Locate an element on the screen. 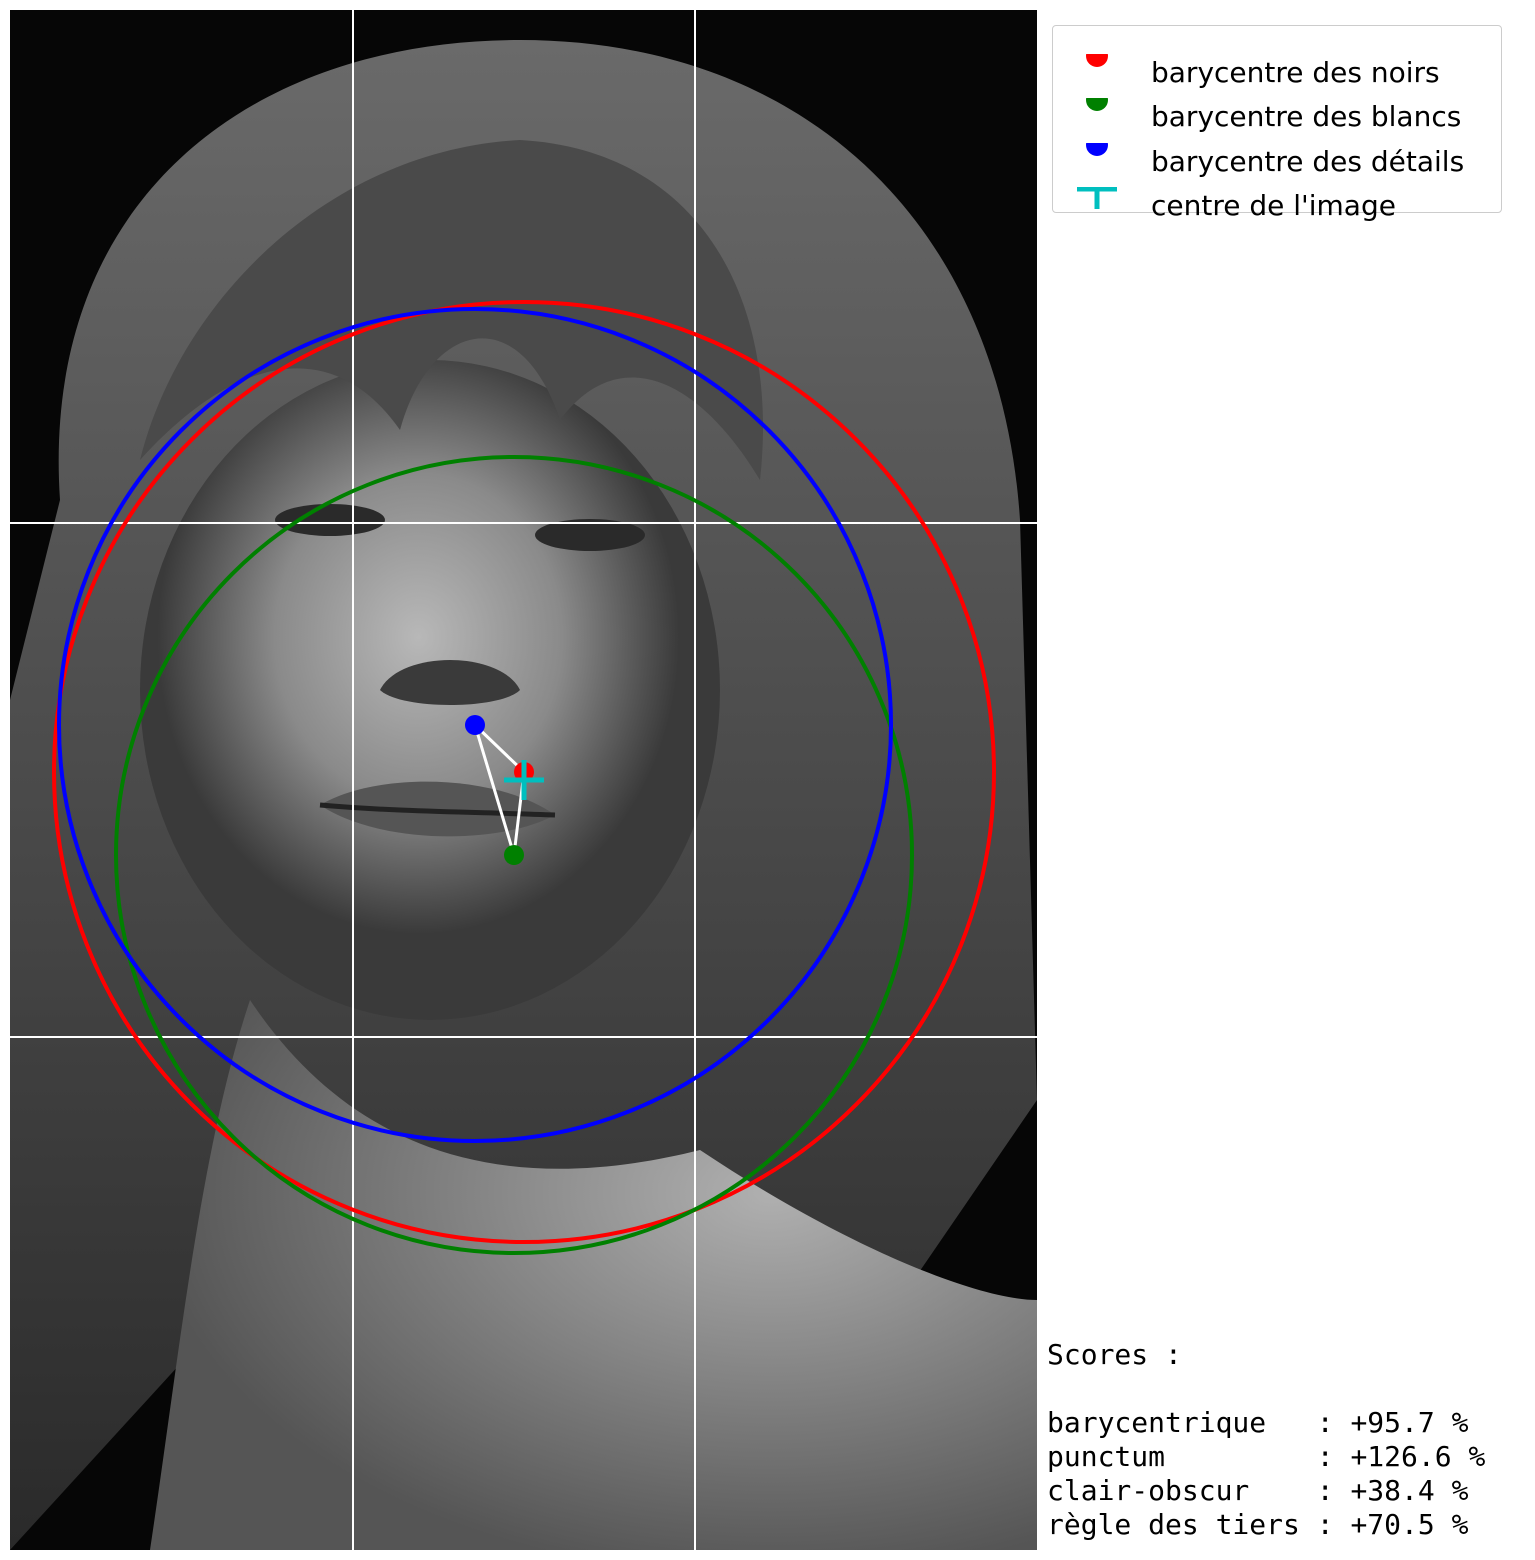 This screenshot has height=1560, width=1535. score-value: : +70.5 % is located at coordinates (1392, 1524).